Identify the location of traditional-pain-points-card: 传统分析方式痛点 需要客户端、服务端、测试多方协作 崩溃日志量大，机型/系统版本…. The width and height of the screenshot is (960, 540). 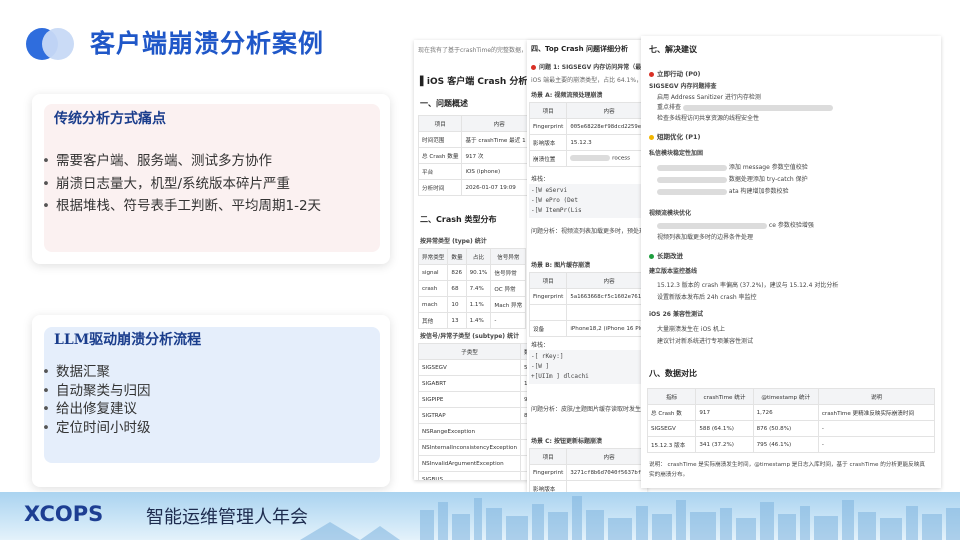
(211, 179).